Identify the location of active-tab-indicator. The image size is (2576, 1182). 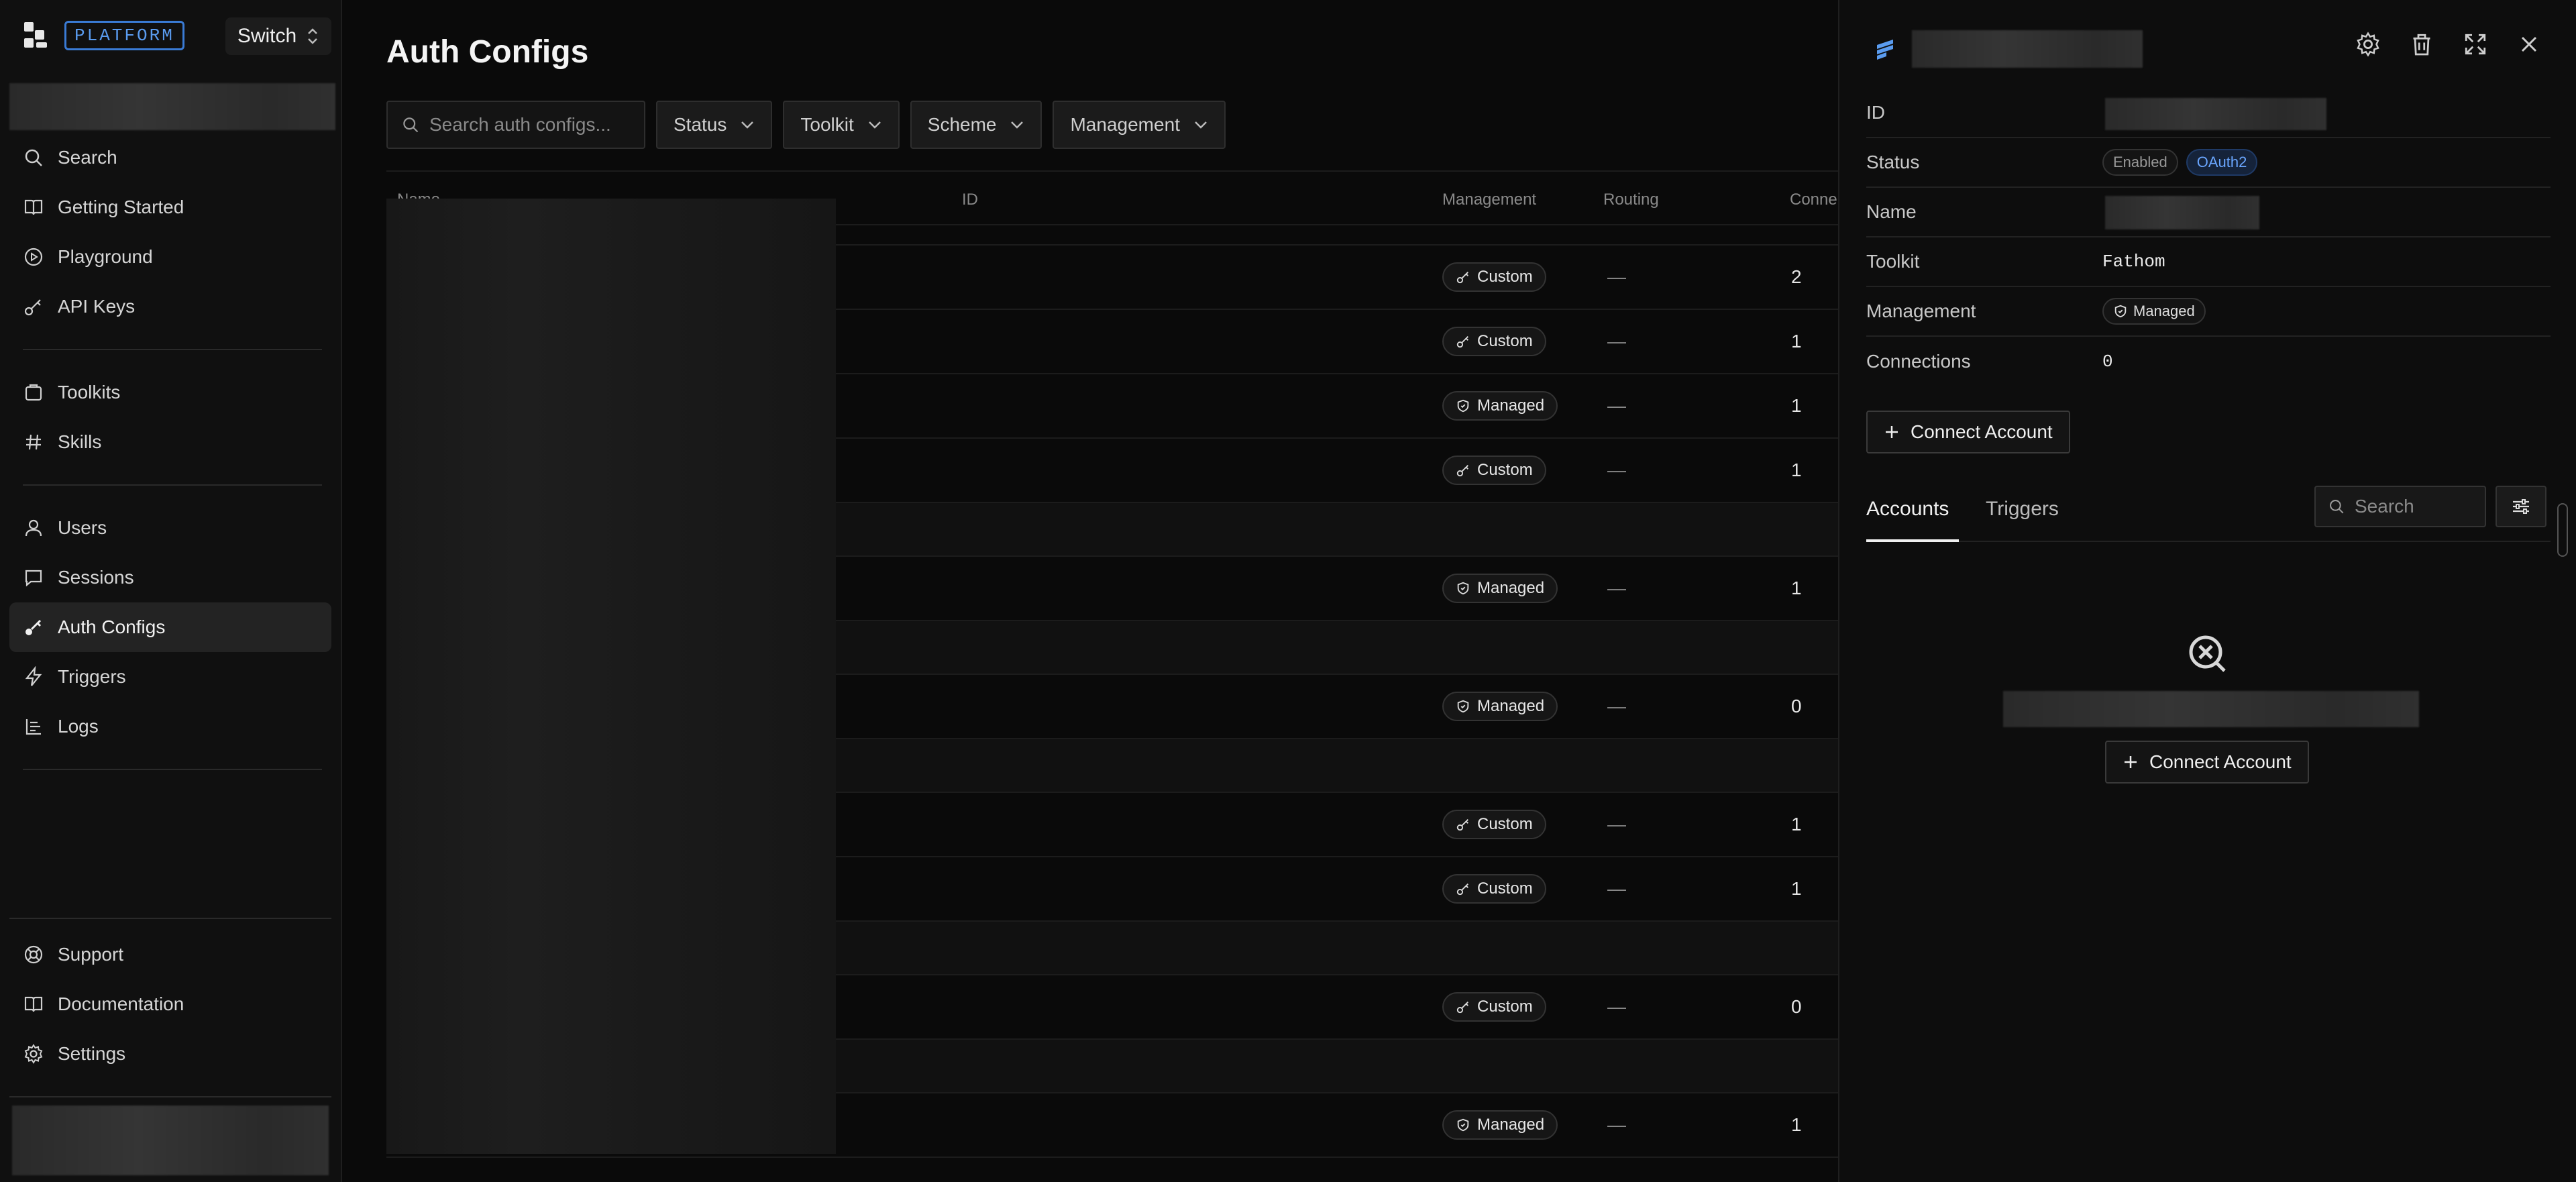
(1912, 540).